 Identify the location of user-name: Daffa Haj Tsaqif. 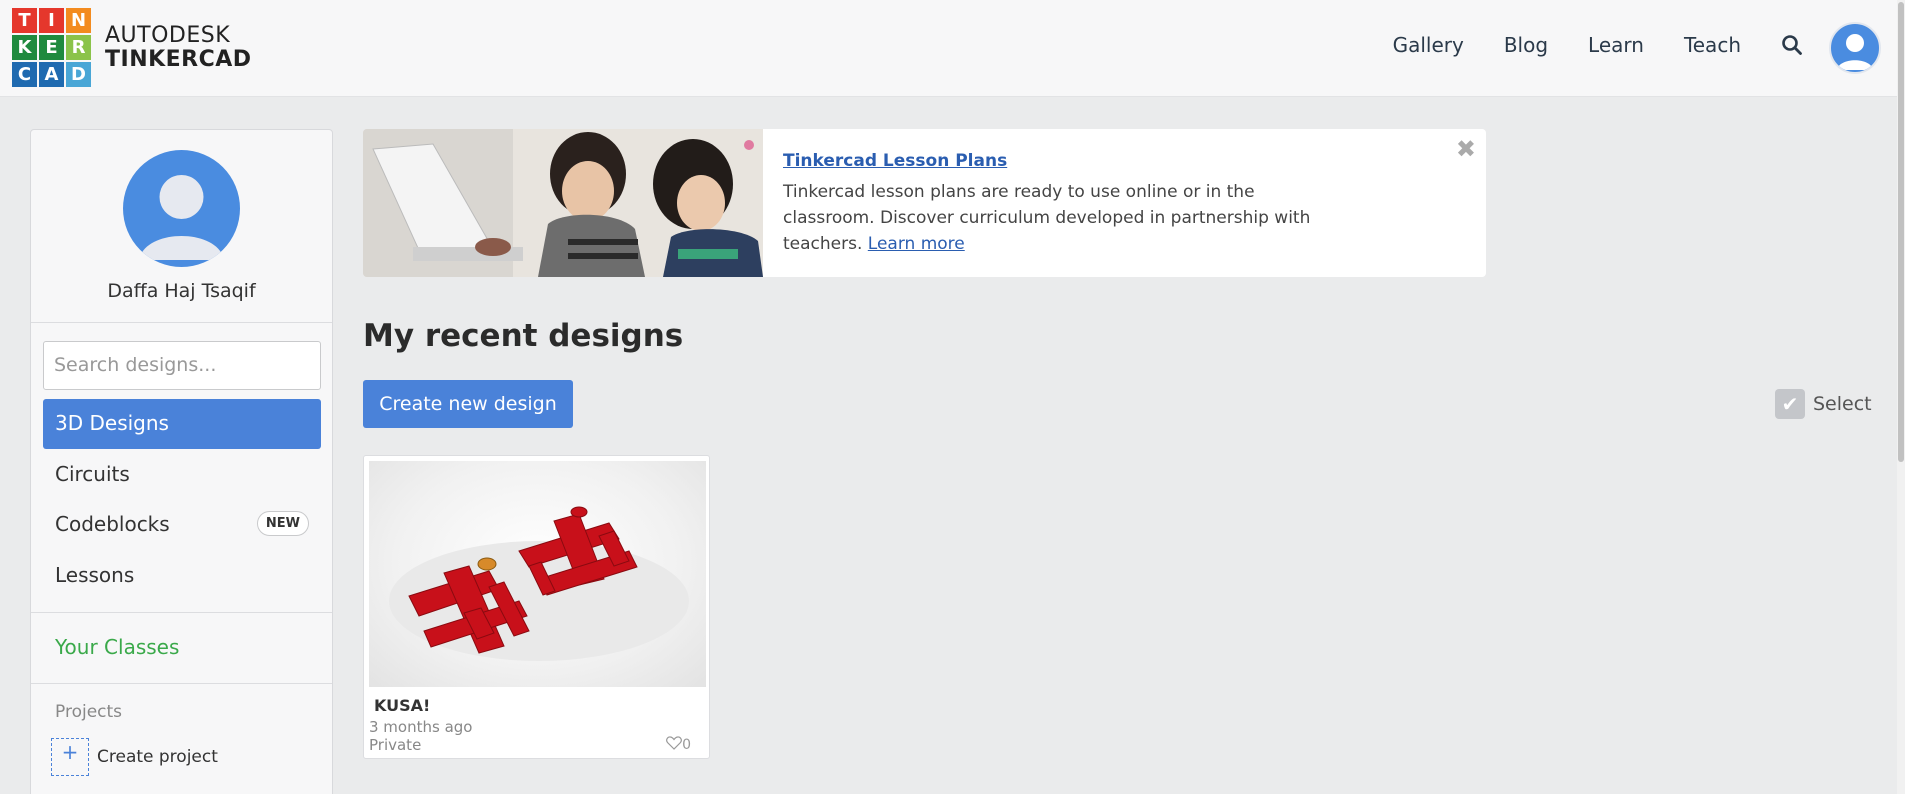
(181, 291).